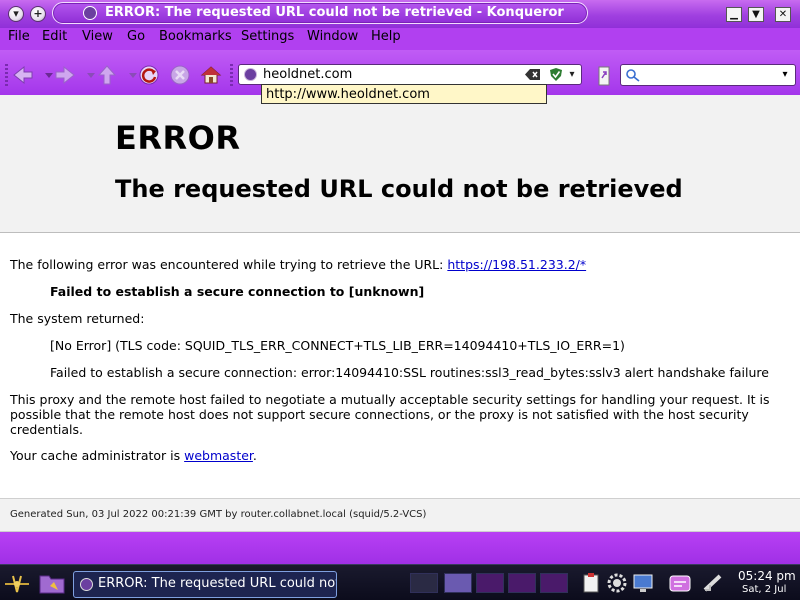 The height and width of the screenshot is (600, 800). Describe the element at coordinates (783, 14) in the screenshot. I see `close-button: ✕` at that location.